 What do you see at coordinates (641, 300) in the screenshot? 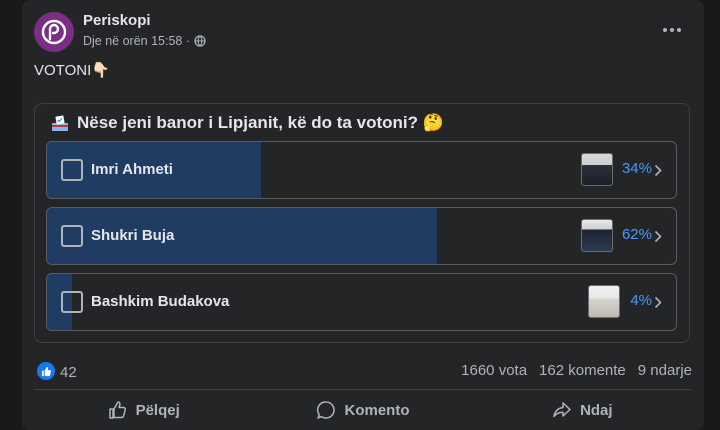
I see `poll-option-percent: 4%` at bounding box center [641, 300].